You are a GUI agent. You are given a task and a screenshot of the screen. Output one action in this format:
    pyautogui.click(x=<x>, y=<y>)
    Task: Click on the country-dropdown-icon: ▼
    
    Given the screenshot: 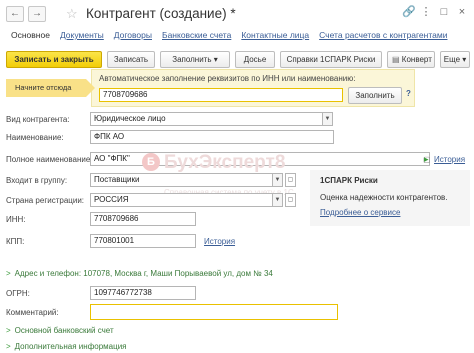 What is the action you would take?
    pyautogui.click(x=277, y=200)
    